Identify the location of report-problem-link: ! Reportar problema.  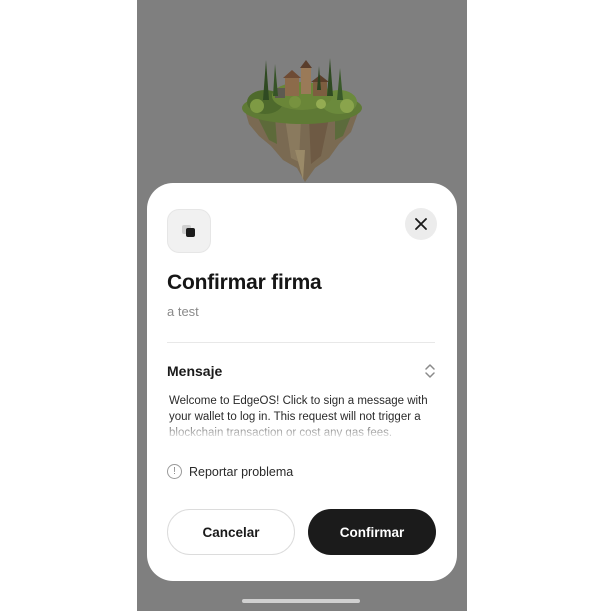
(230, 471).